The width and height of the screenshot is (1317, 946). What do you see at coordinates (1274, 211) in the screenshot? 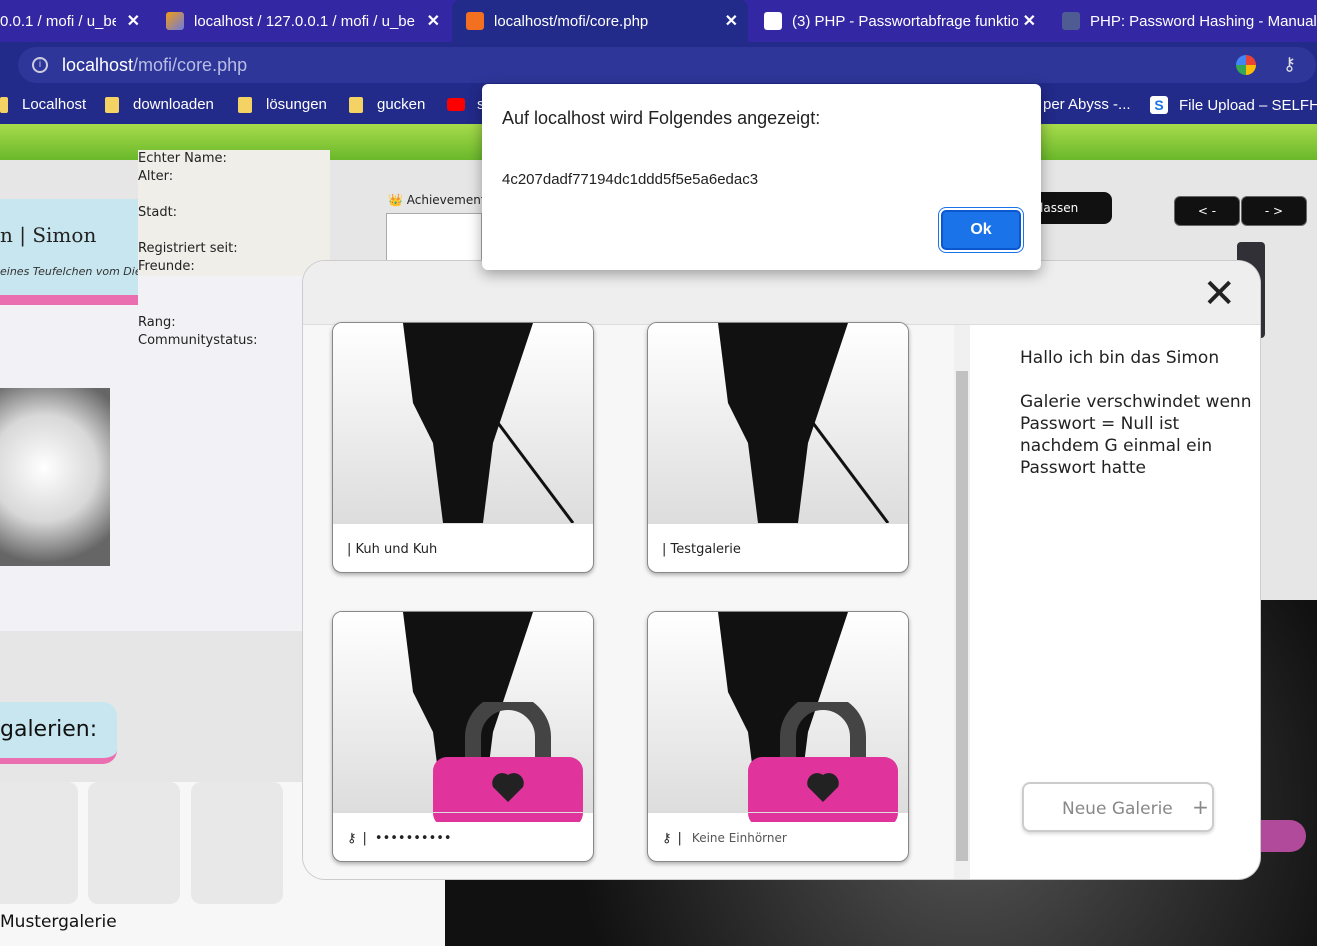
I see `next-button: - >` at bounding box center [1274, 211].